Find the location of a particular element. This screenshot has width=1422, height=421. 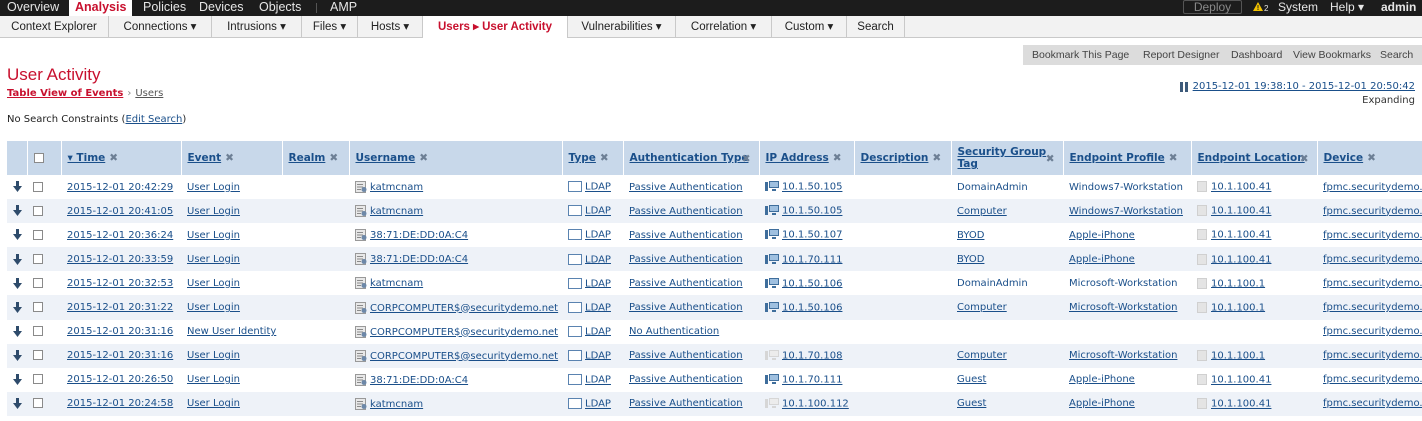

header-type: Type ✖ is located at coordinates (593, 158).